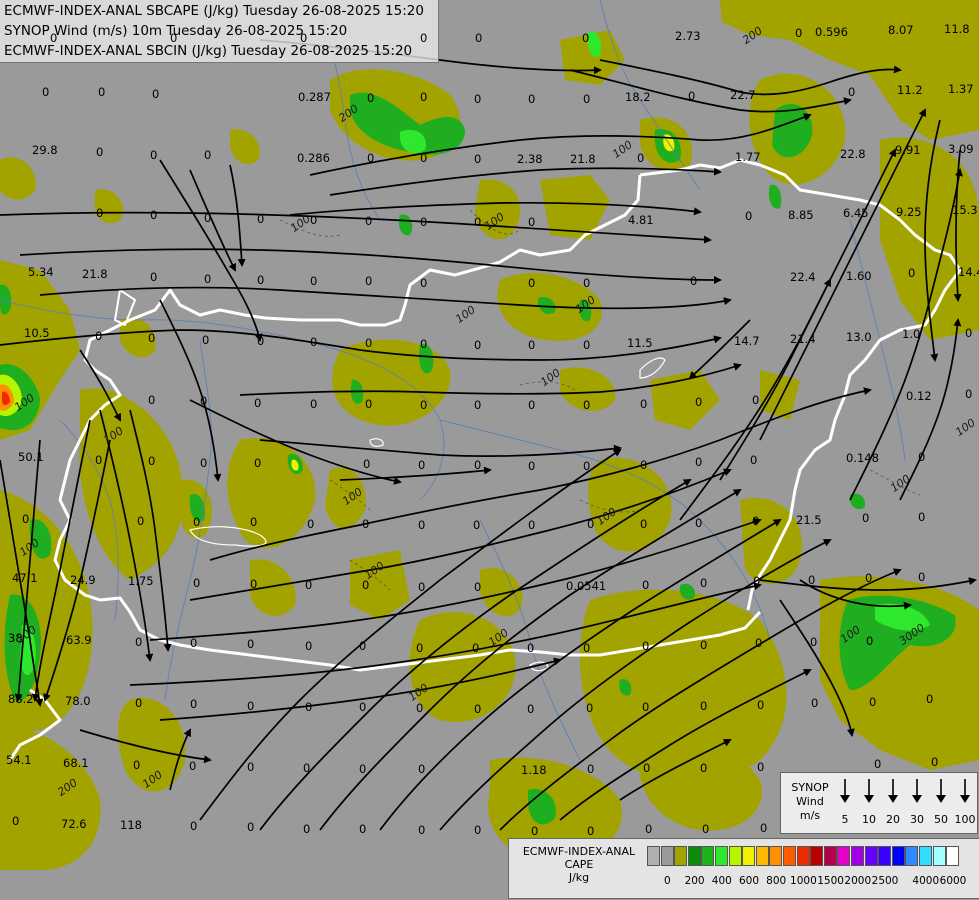 This screenshot has width=979, height=900. Describe the element at coordinates (74, 824) in the screenshot. I see `cape-value-label: 72.6` at that location.